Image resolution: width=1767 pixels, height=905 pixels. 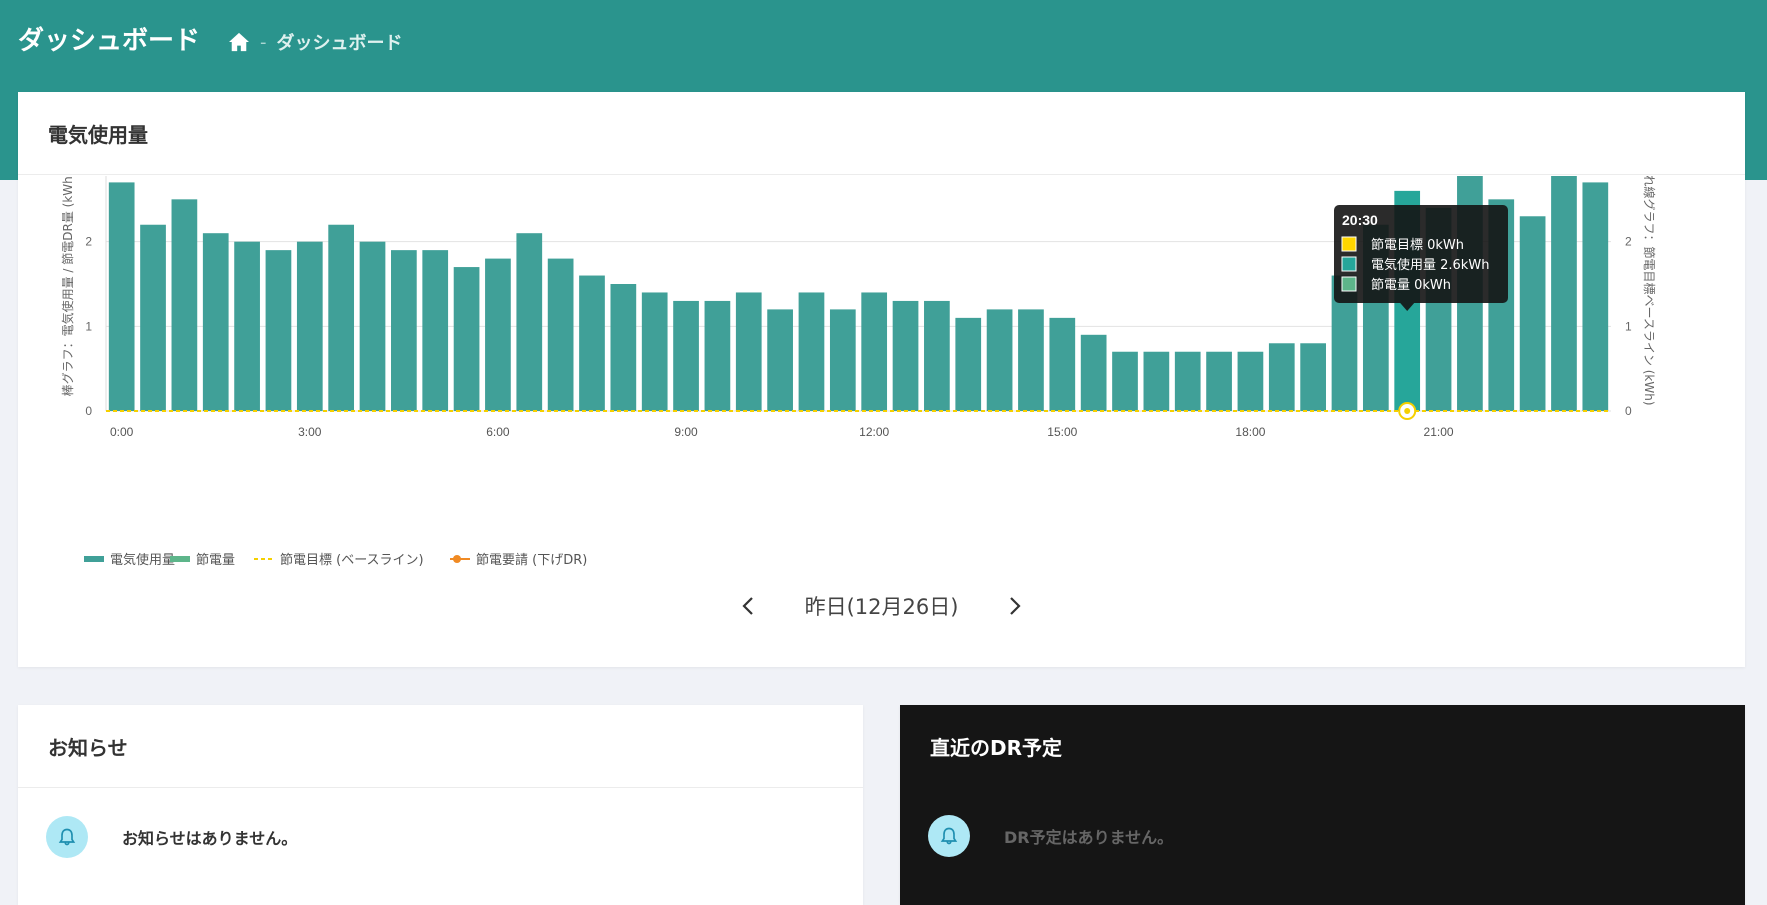 I want to click on dr-message: DR予定はありません。, so click(x=1089, y=837).